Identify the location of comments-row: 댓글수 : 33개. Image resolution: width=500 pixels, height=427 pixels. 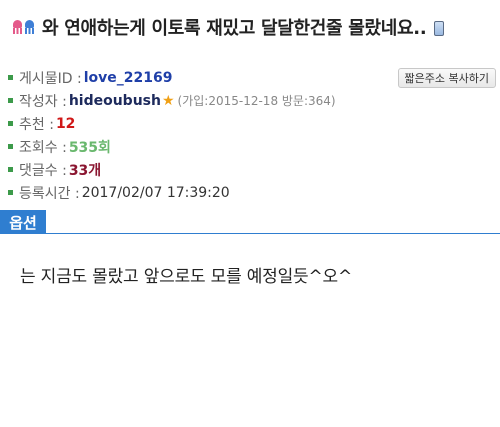
(252, 169).